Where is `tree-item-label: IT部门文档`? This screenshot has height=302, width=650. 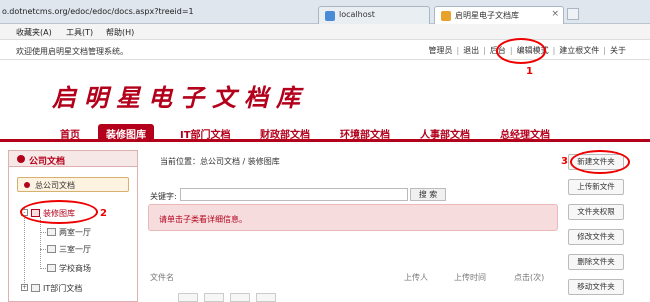 tree-item-label: IT部门文档 is located at coordinates (63, 288).